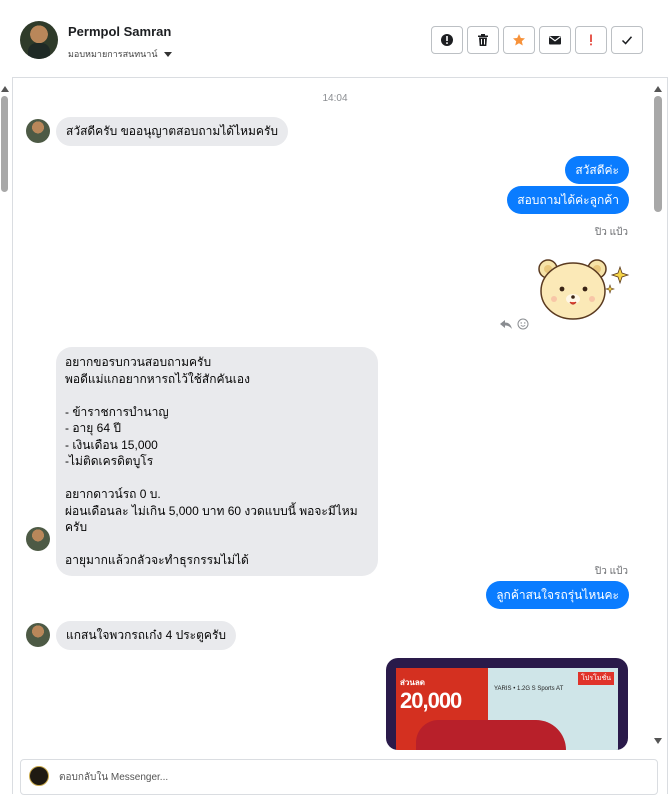  I want to click on page-avatar, so click(39, 776).